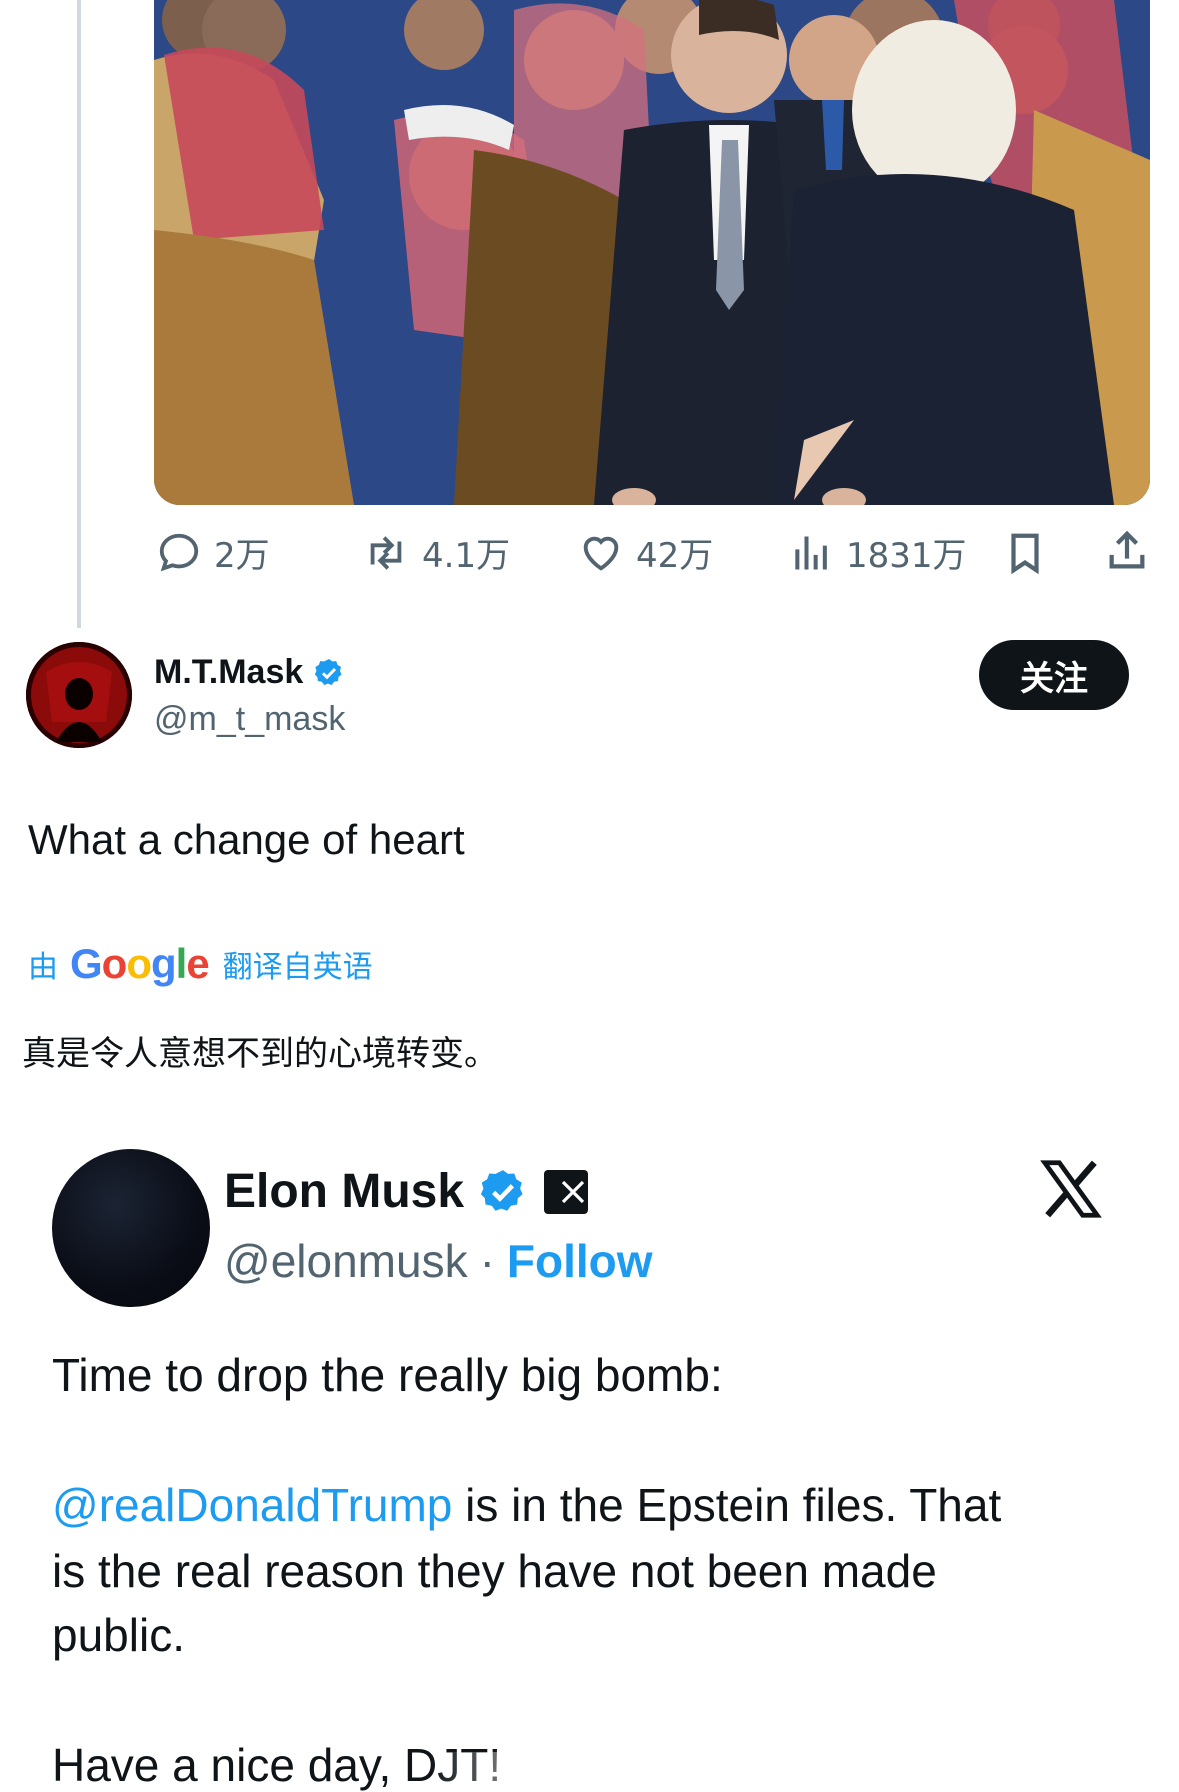 Image resolution: width=1179 pixels, height=1792 pixels. What do you see at coordinates (566, 1191) in the screenshot?
I see `x-affiliate-badge-icon` at bounding box center [566, 1191].